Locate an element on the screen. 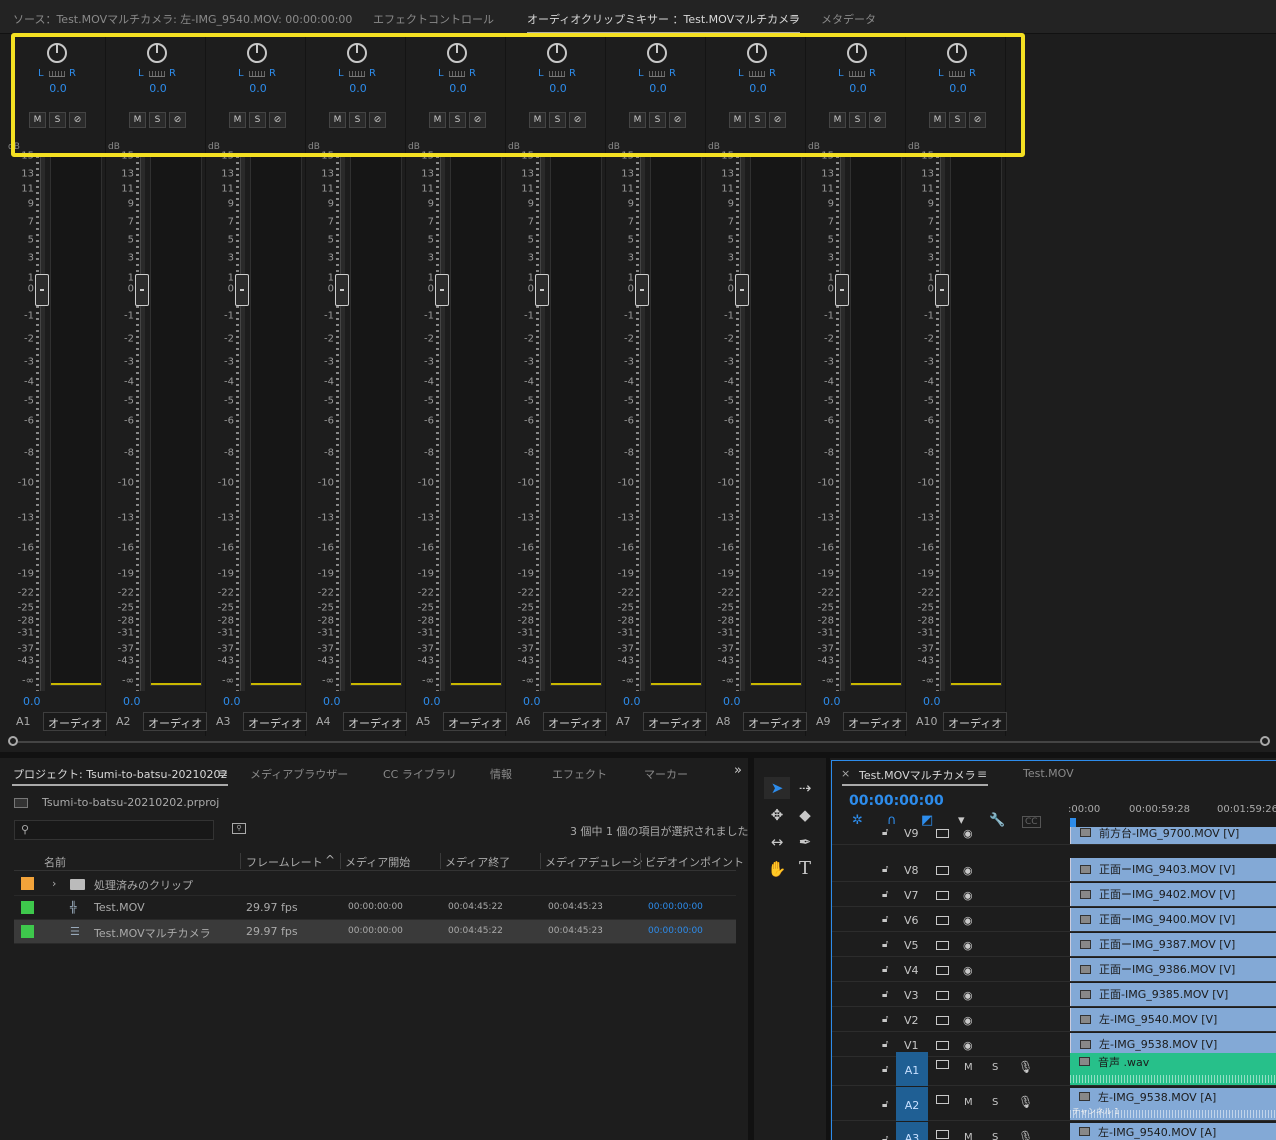  new-search-bin-icon: ⚲ is located at coordinates (239, 828).